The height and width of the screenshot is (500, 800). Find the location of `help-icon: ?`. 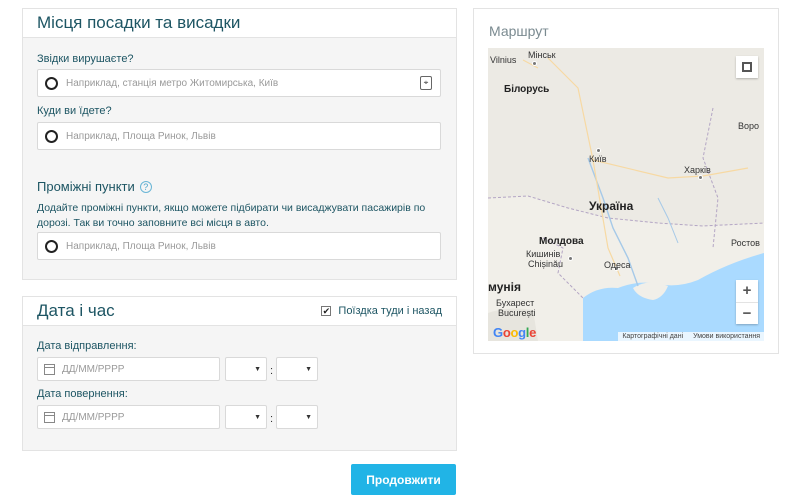

help-icon: ? is located at coordinates (145, 186).